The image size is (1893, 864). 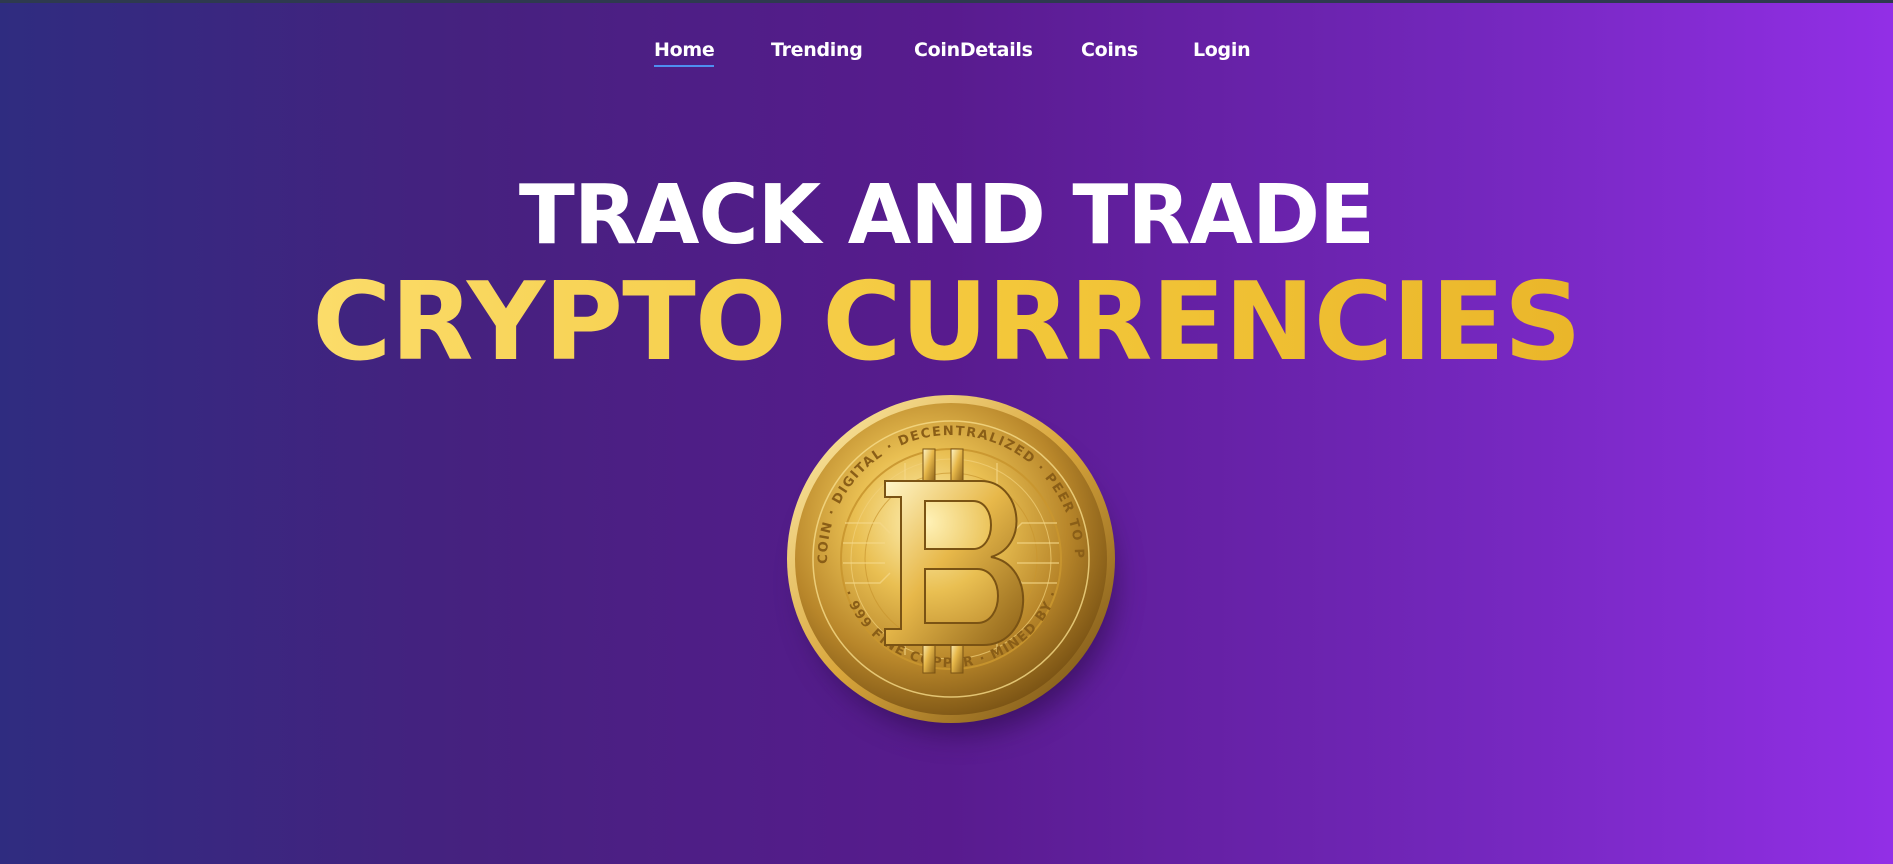 What do you see at coordinates (684, 52) in the screenshot?
I see `nav-home: Home` at bounding box center [684, 52].